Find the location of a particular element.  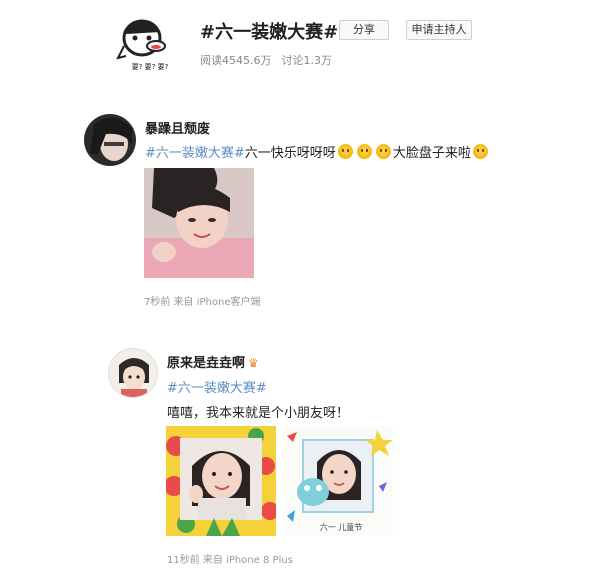

post-text-suffix: 大脸盘子来啦 is located at coordinates (431, 153).